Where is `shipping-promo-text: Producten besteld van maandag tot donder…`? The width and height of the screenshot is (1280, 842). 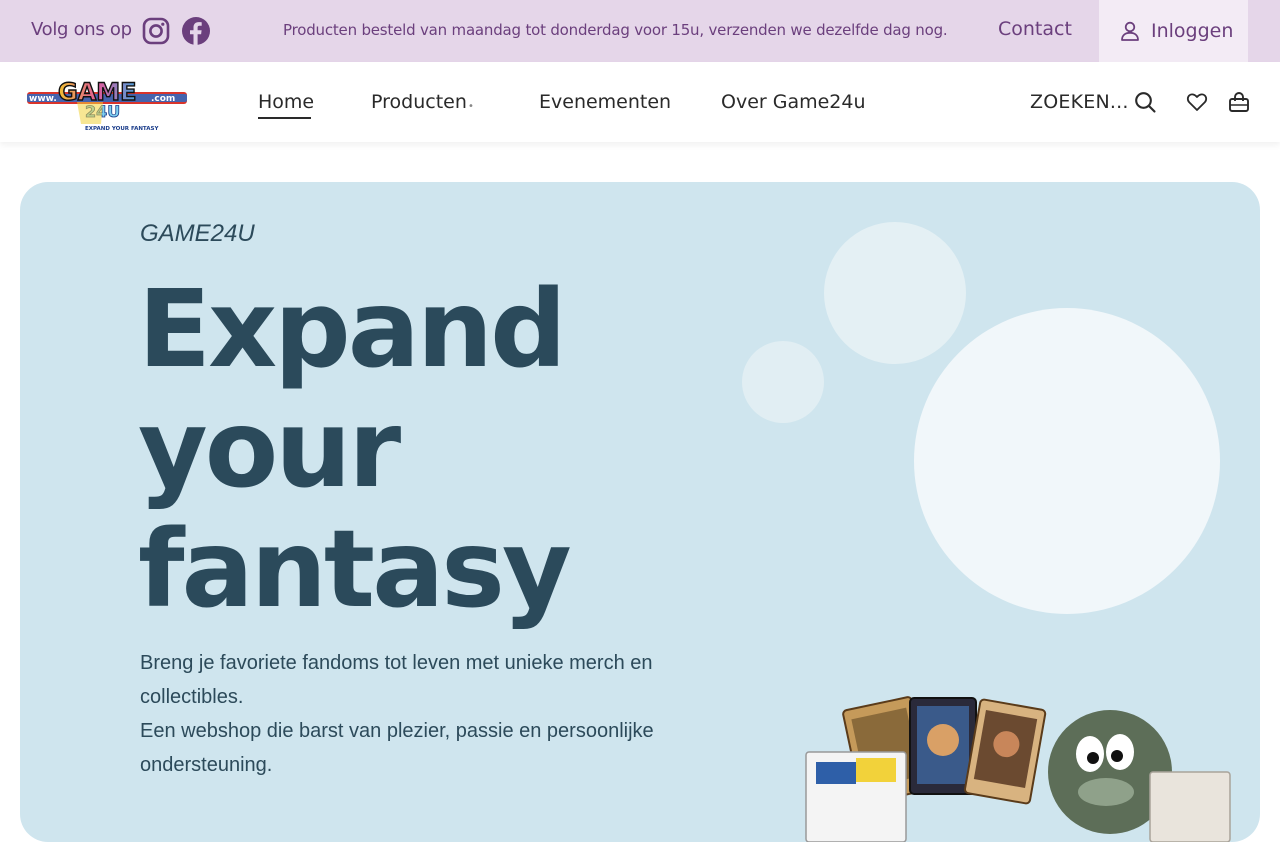
shipping-promo-text: Producten besteld van maandag tot donder… is located at coordinates (615, 30).